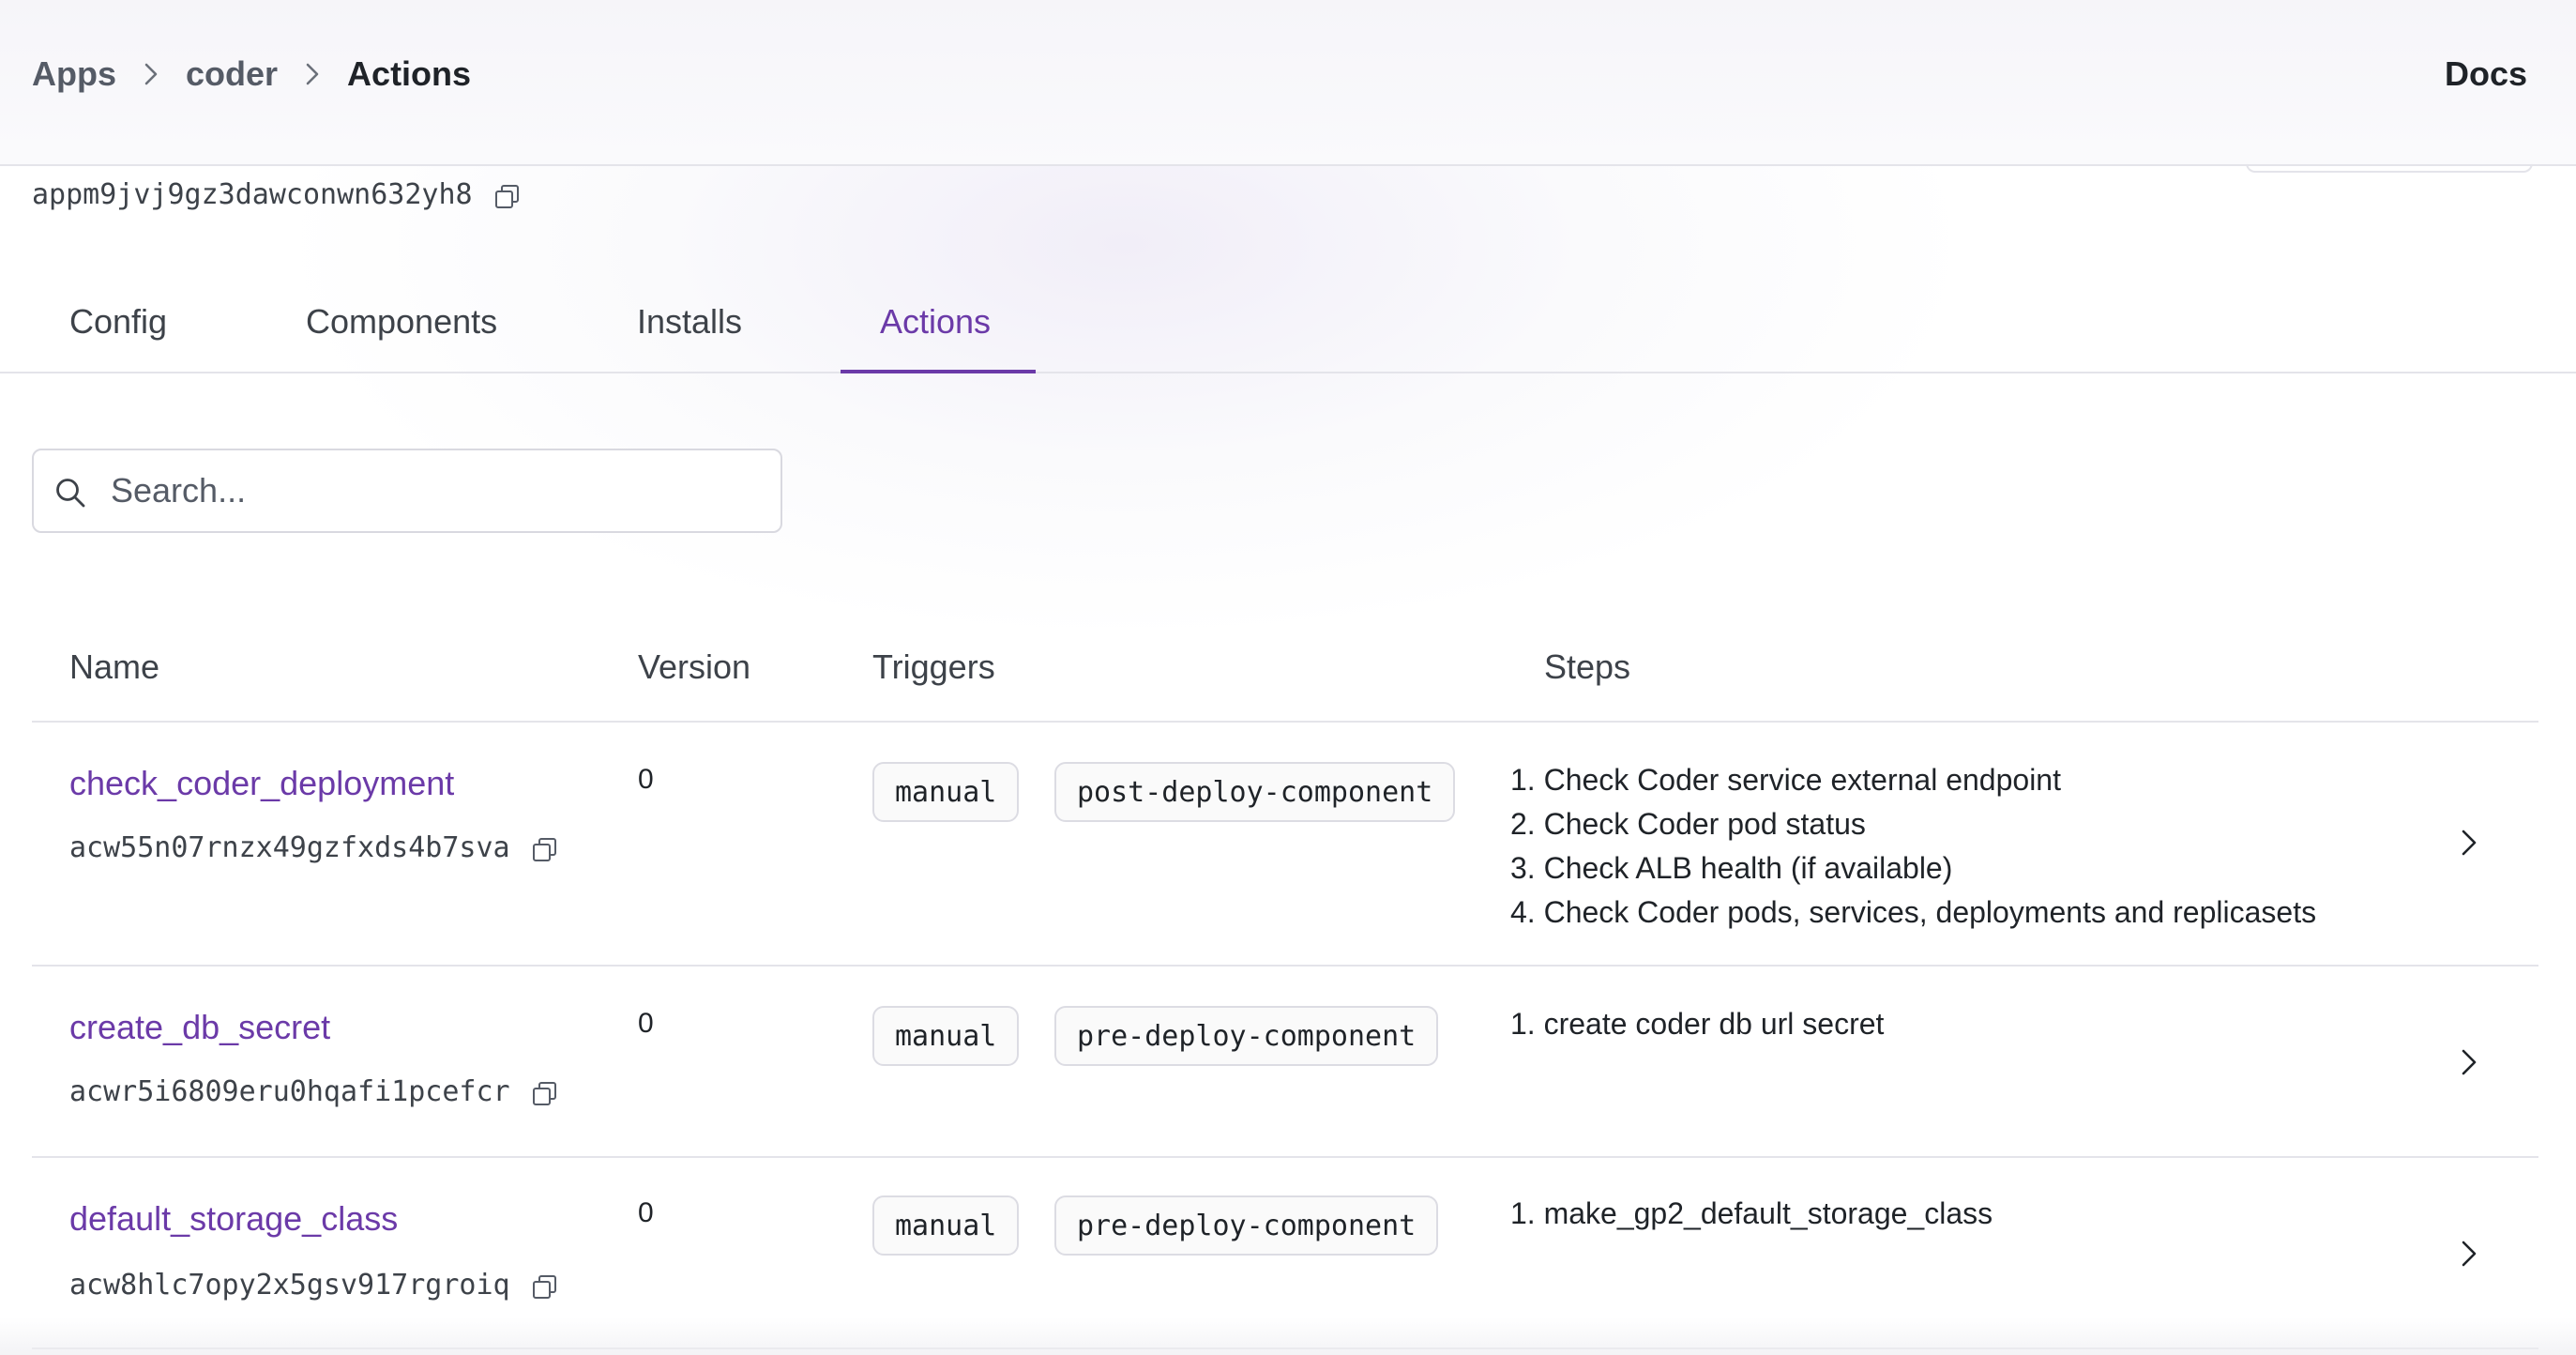 The width and height of the screenshot is (2576, 1355). I want to click on breadcrumb-apps: Apps, so click(74, 74).